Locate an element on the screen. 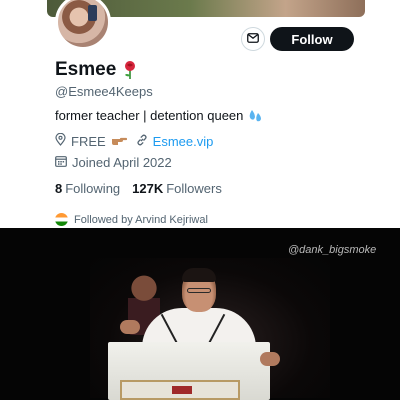  link-icon is located at coordinates (142, 141).